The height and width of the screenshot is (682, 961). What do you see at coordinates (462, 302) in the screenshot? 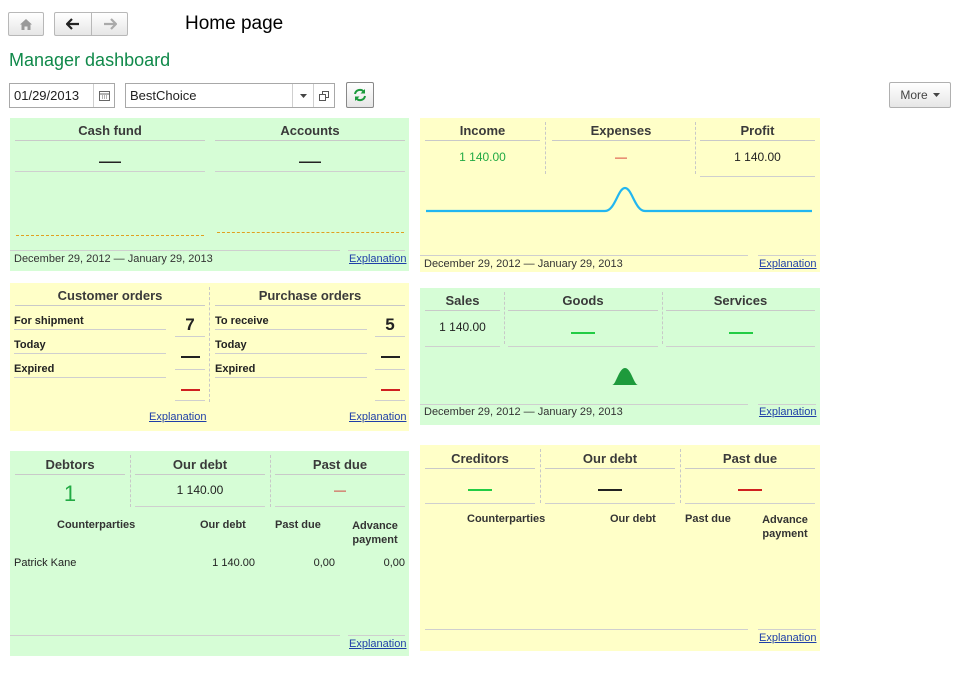
I see `sales-header: Sales` at bounding box center [462, 302].